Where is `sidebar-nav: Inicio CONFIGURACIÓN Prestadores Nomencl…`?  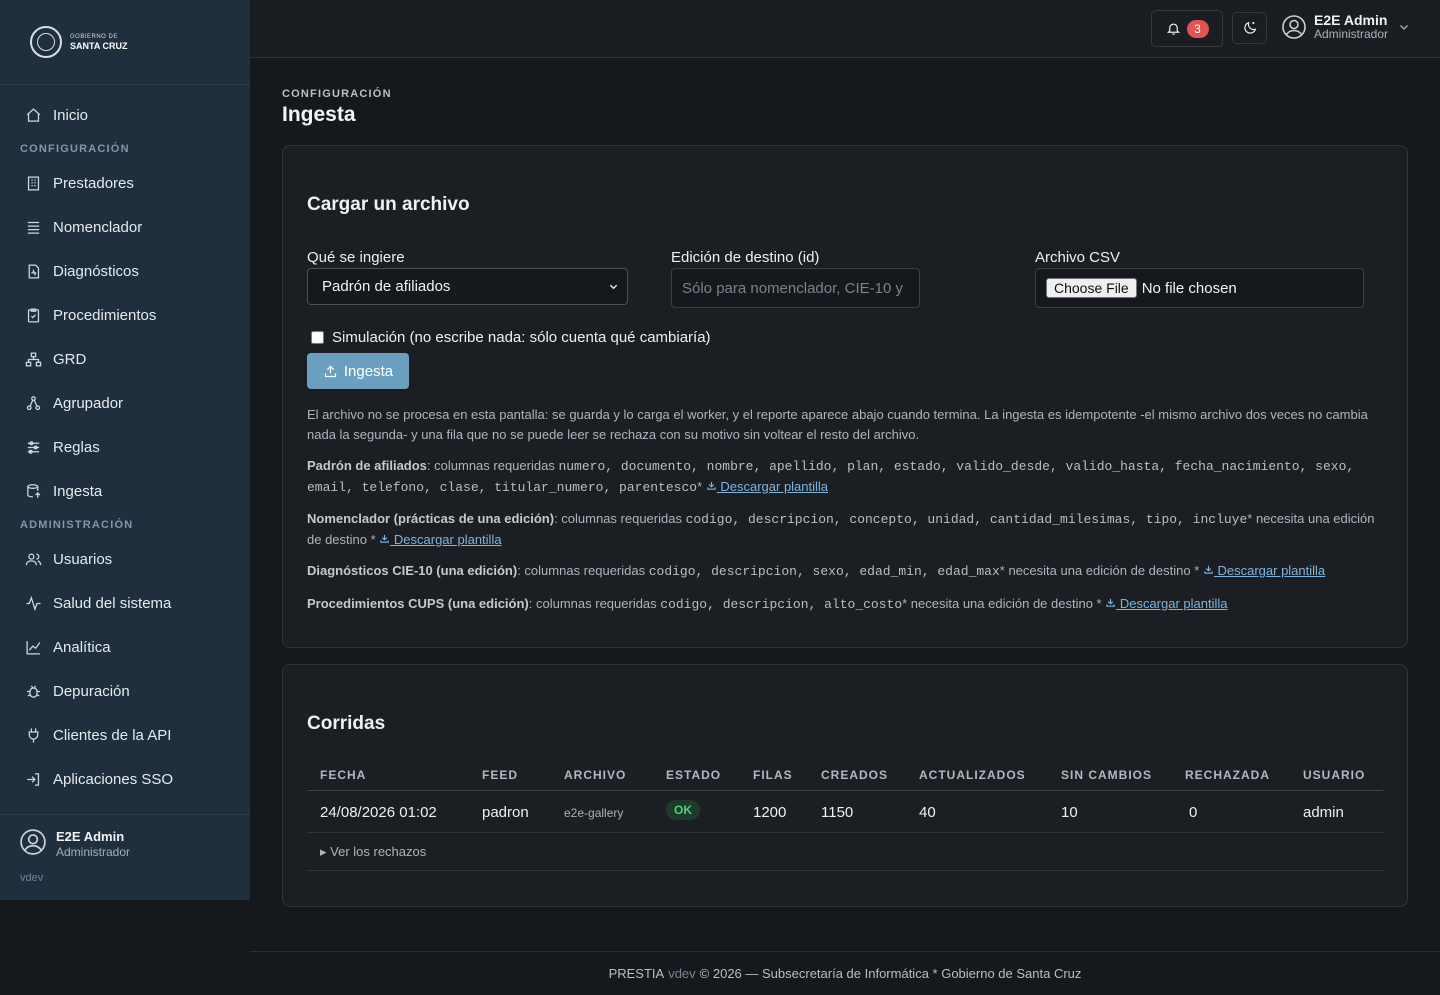
sidebar-nav: Inicio CONFIGURACIÓN Prestadores Nomencl… is located at coordinates (125, 443).